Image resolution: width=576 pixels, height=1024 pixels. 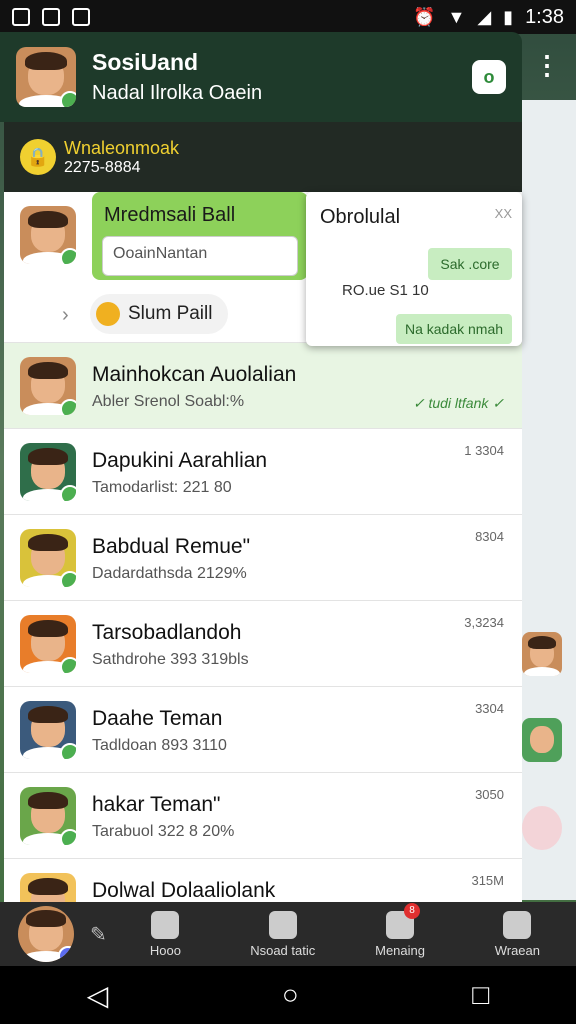 I want to click on system-icons: ⏰ ▼ ◢ ▮ 1:38, so click(x=488, y=17).